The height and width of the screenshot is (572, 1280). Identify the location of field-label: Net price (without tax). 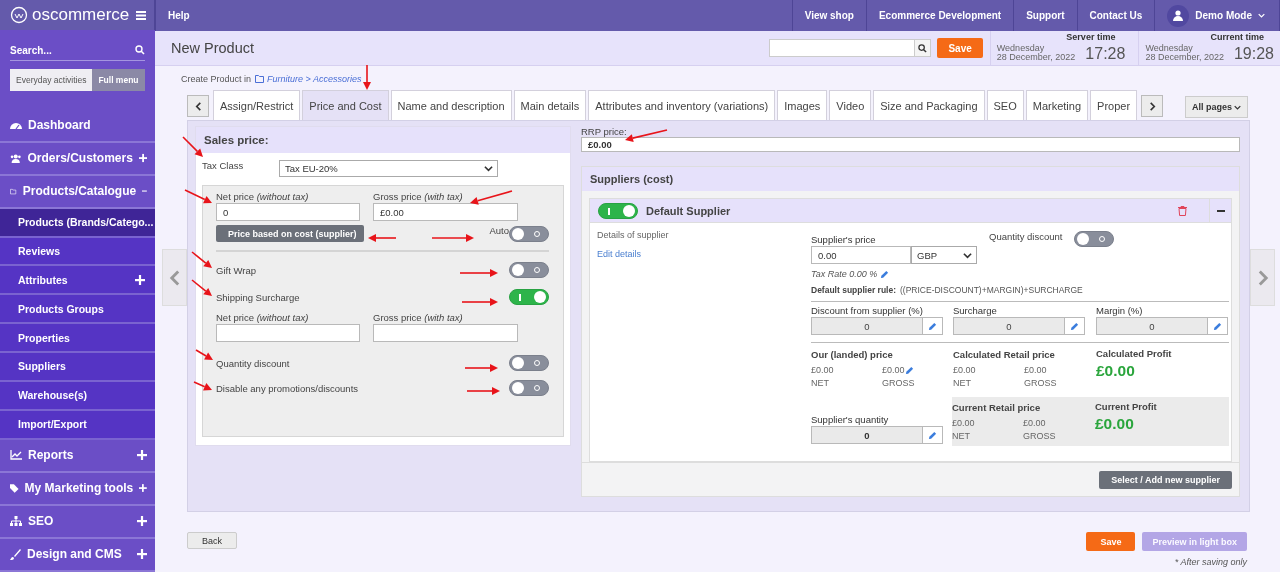
(262, 317).